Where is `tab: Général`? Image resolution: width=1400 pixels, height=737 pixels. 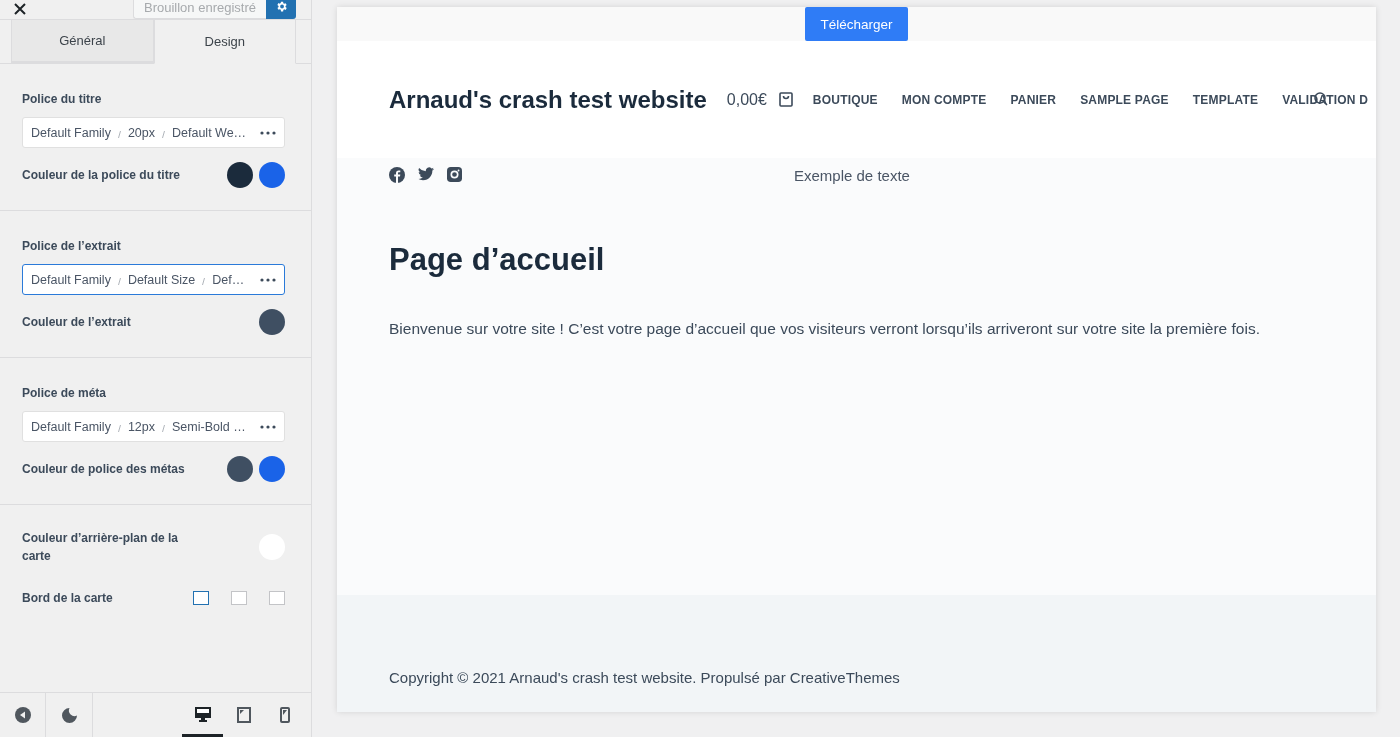 tab: Général is located at coordinates (82, 41).